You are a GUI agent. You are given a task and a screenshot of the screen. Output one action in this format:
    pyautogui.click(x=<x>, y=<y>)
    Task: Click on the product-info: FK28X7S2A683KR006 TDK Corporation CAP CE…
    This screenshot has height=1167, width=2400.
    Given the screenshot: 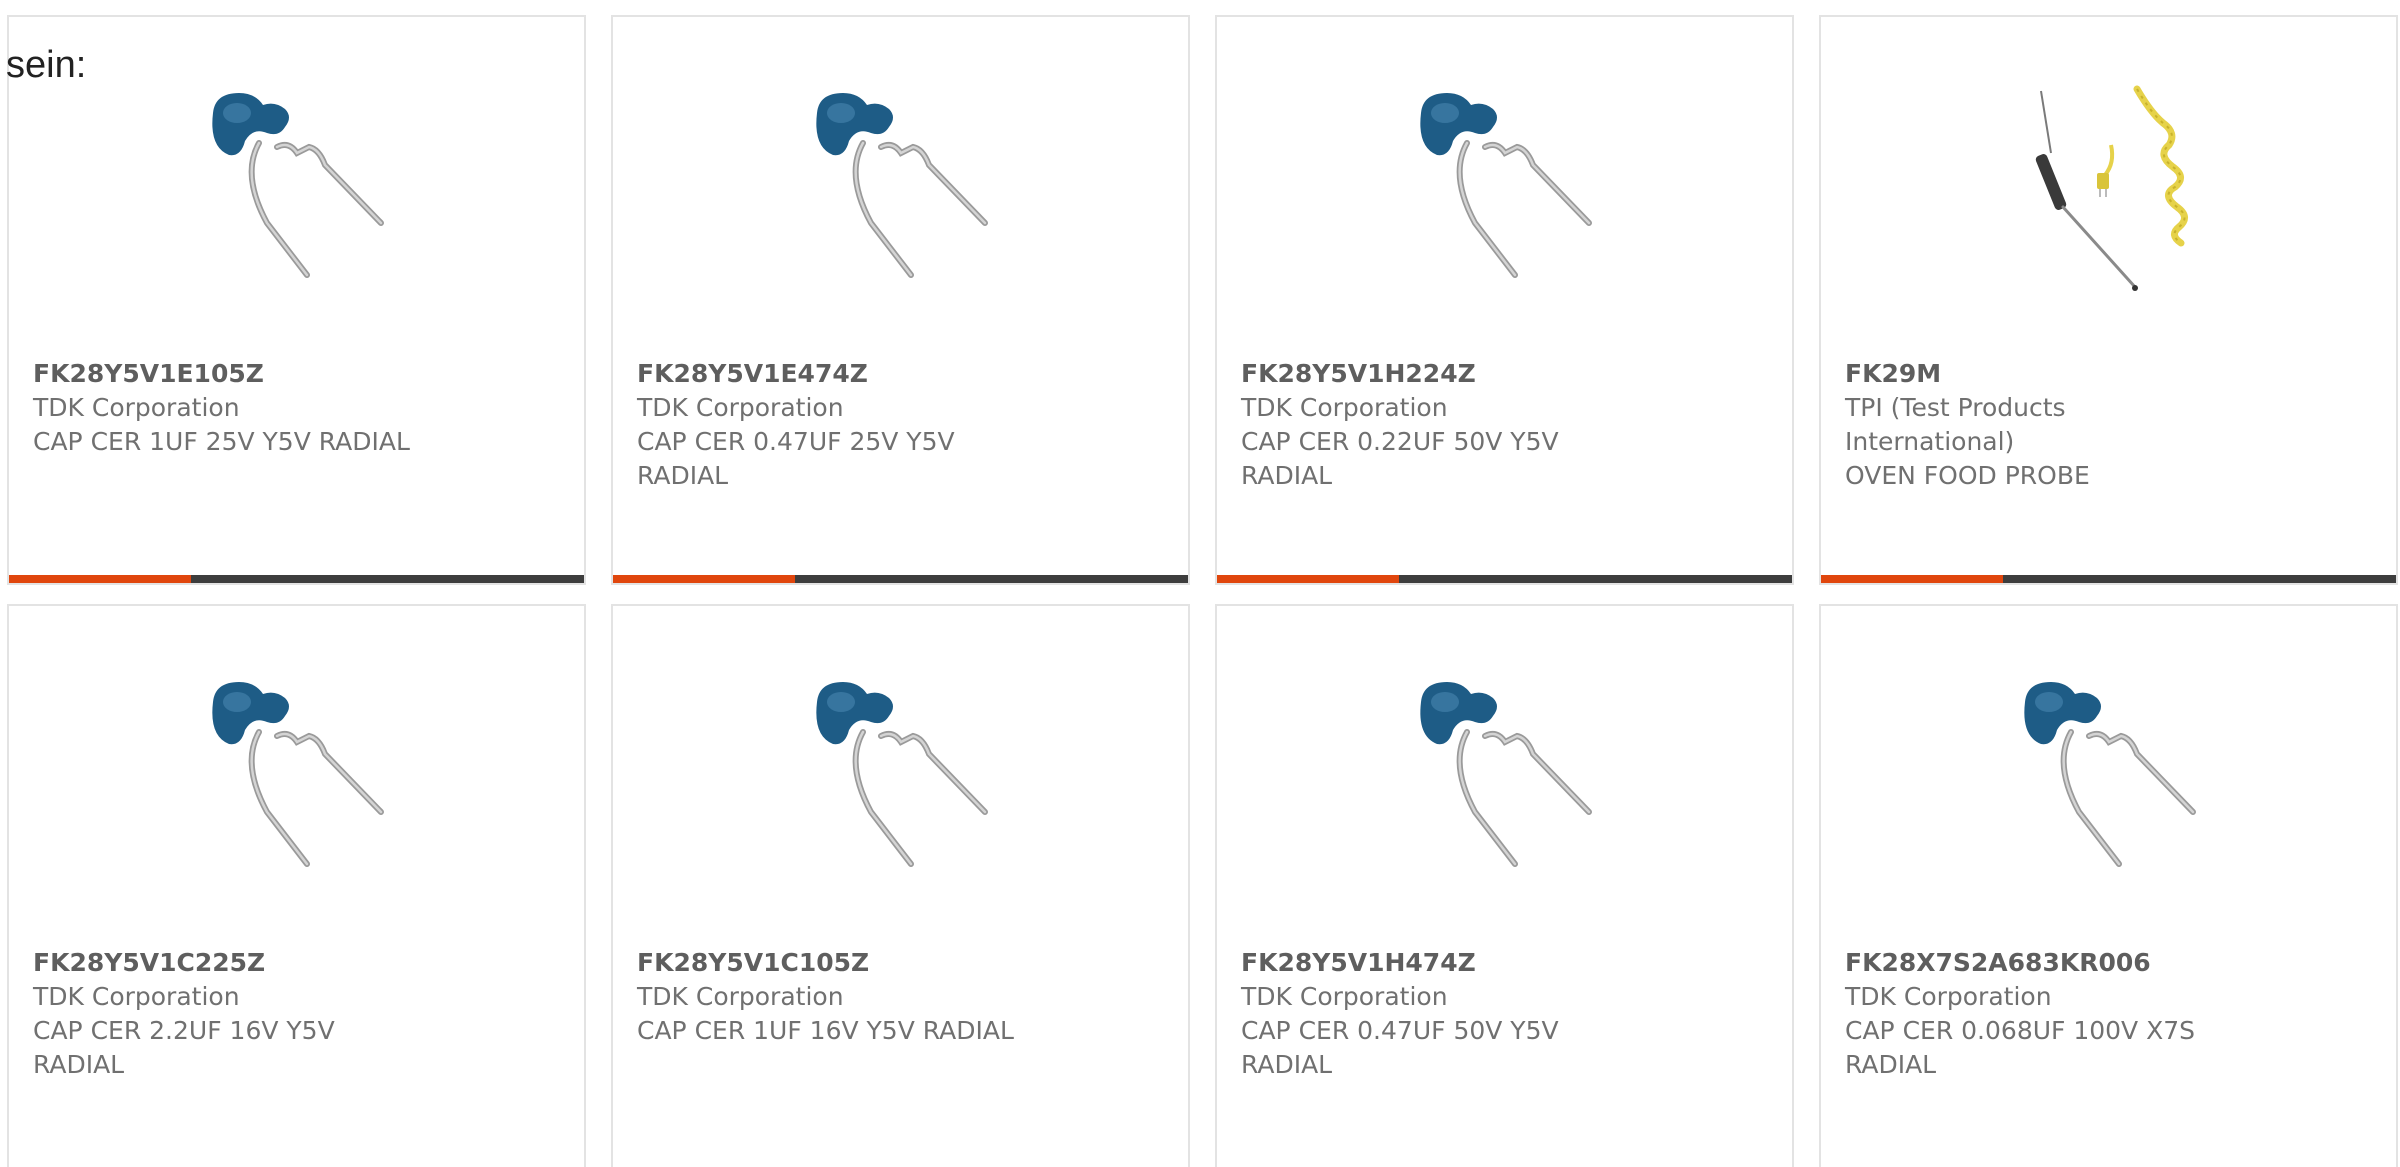 What is the action you would take?
    pyautogui.click(x=2040, y=1014)
    